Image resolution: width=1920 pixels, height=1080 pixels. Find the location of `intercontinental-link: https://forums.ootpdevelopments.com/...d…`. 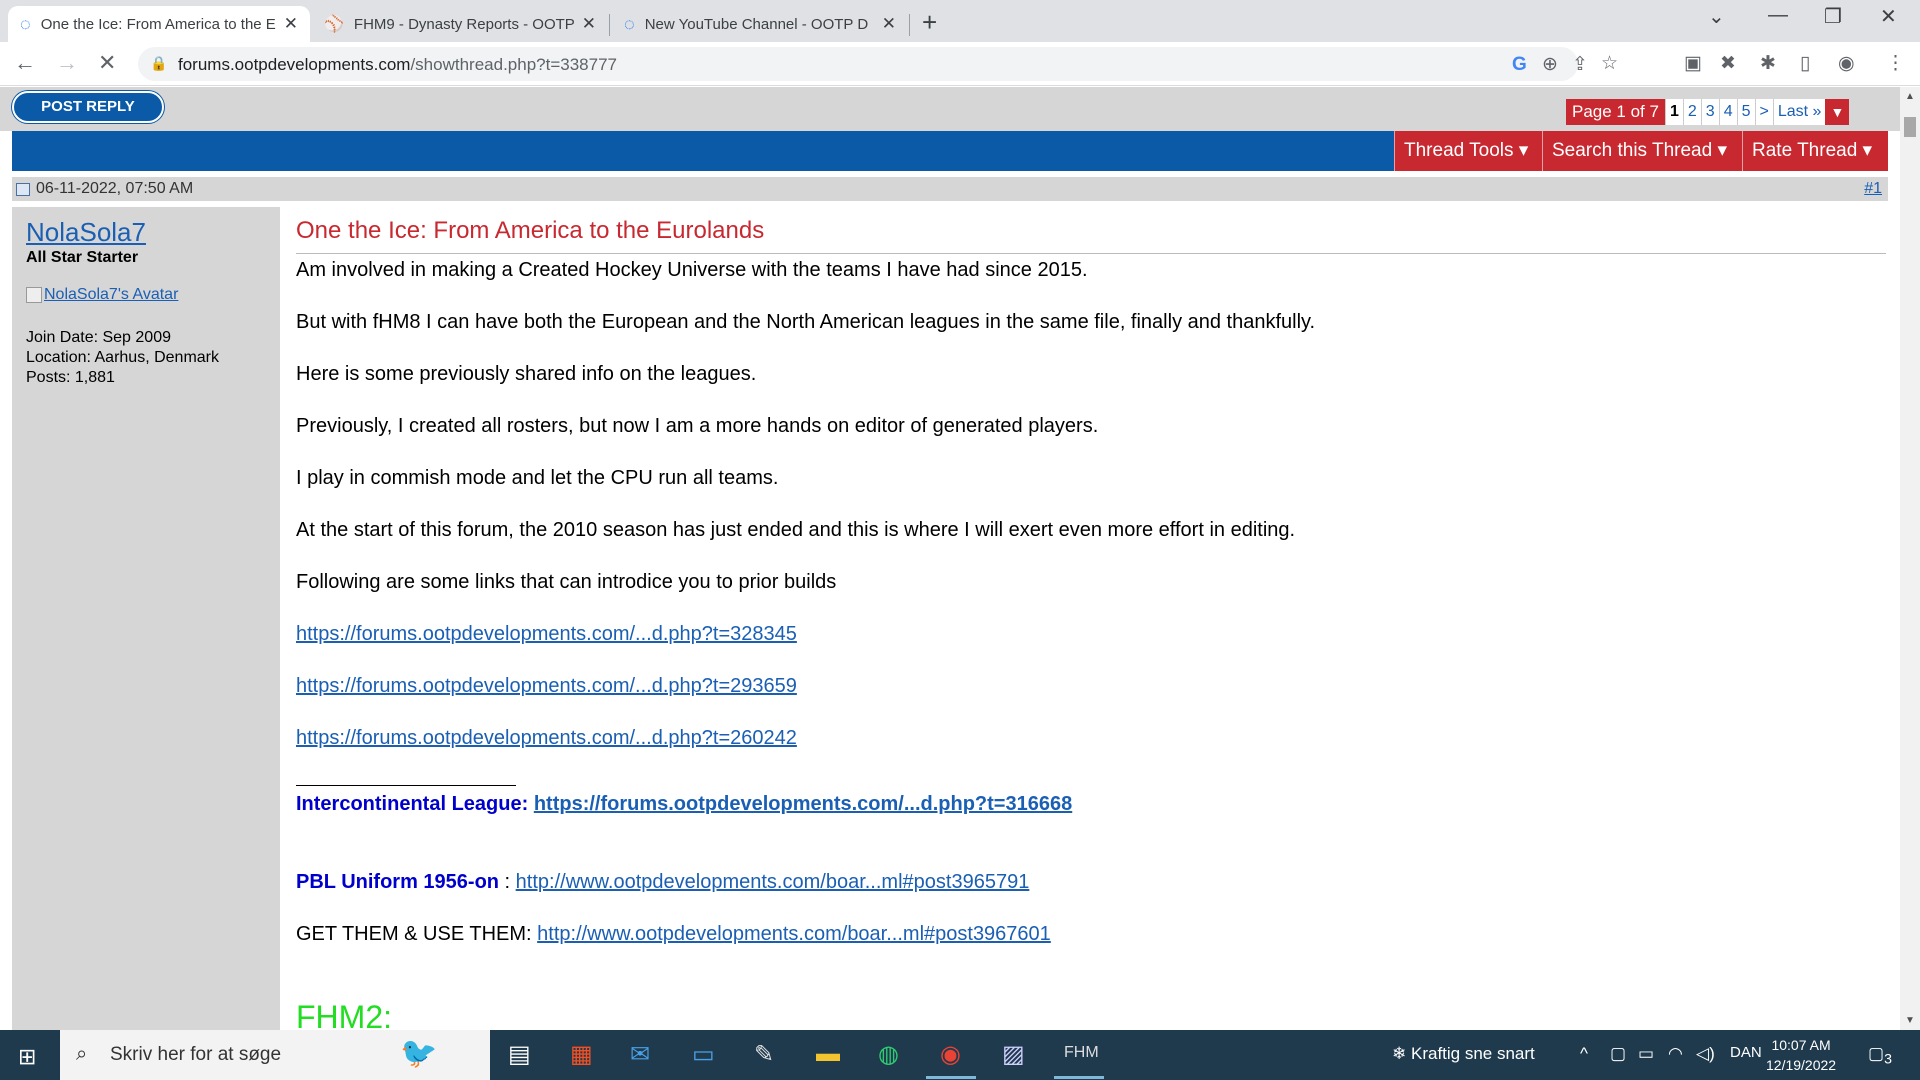

intercontinental-link: https://forums.ootpdevelopments.com/...d… is located at coordinates (803, 804).